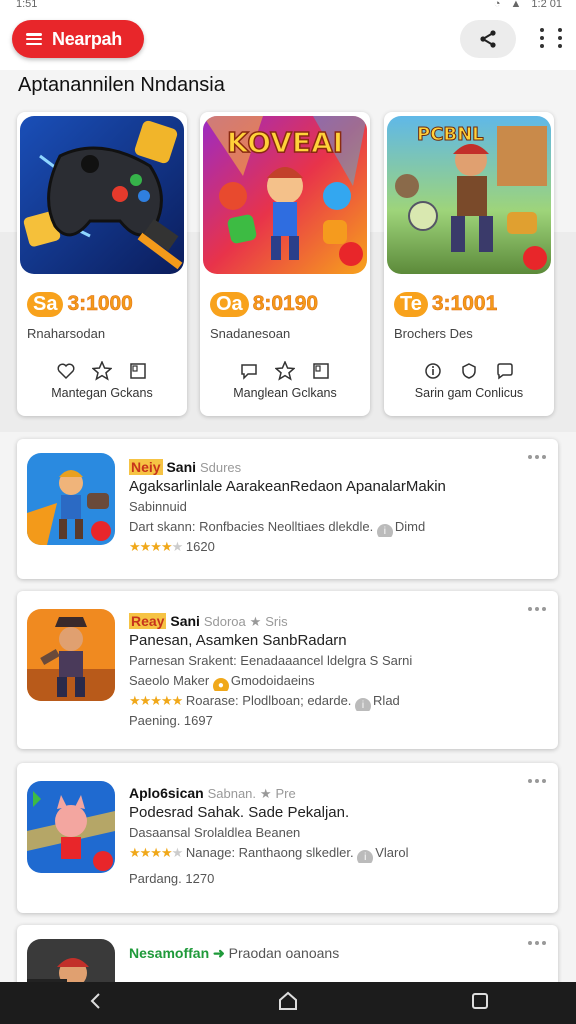  I want to click on heart-icon, so click(66, 371).